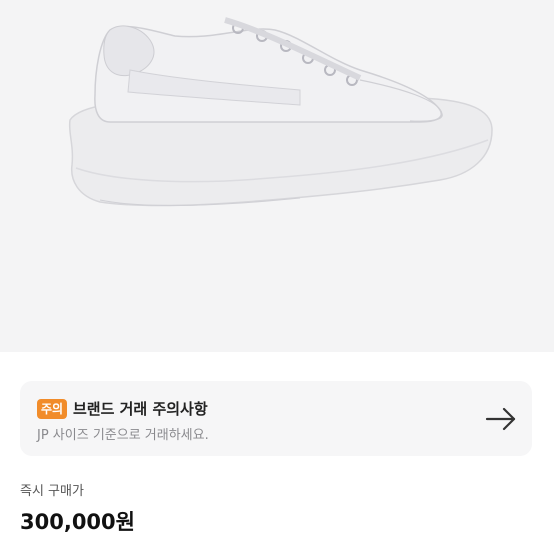  I want to click on arrow-right-icon, so click(501, 419).